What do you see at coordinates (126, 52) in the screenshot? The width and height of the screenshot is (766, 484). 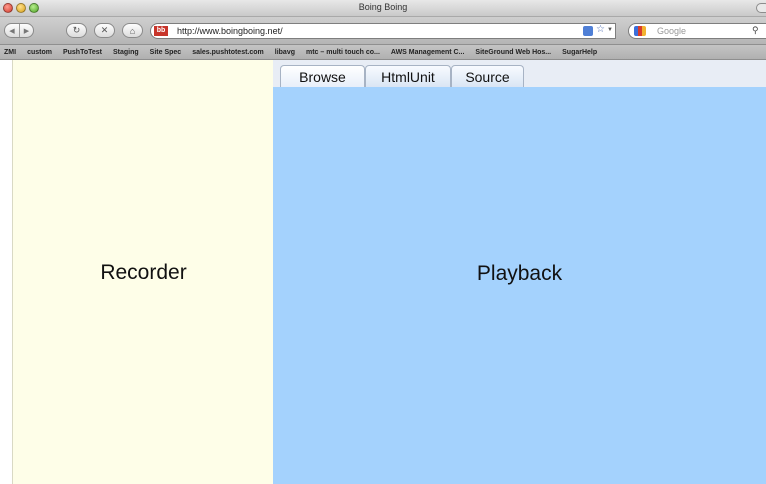 I see `bookmark-item: Staging` at bounding box center [126, 52].